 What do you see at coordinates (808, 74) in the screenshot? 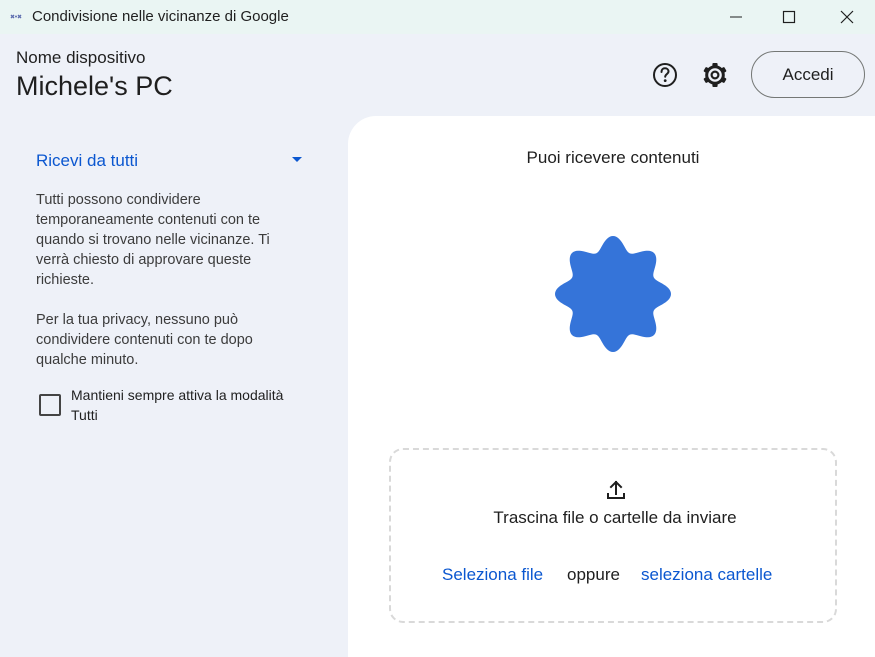
I see `sign-in-button: Accedi` at bounding box center [808, 74].